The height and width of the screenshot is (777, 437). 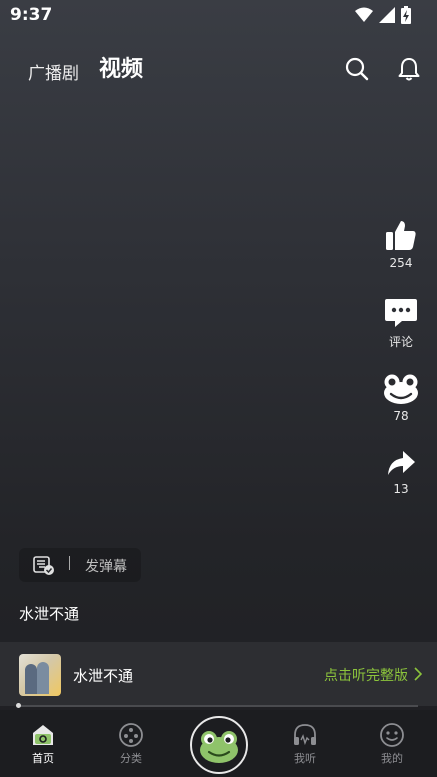 I want to click on status-time: 9:37, so click(x=31, y=15).